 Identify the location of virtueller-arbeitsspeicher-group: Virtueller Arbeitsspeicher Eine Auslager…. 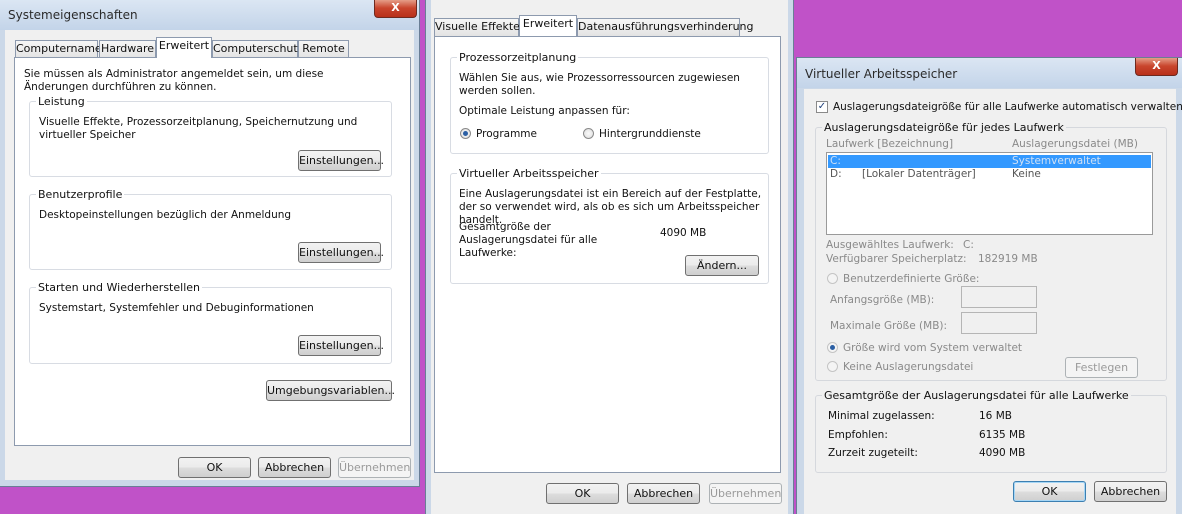
(609, 225).